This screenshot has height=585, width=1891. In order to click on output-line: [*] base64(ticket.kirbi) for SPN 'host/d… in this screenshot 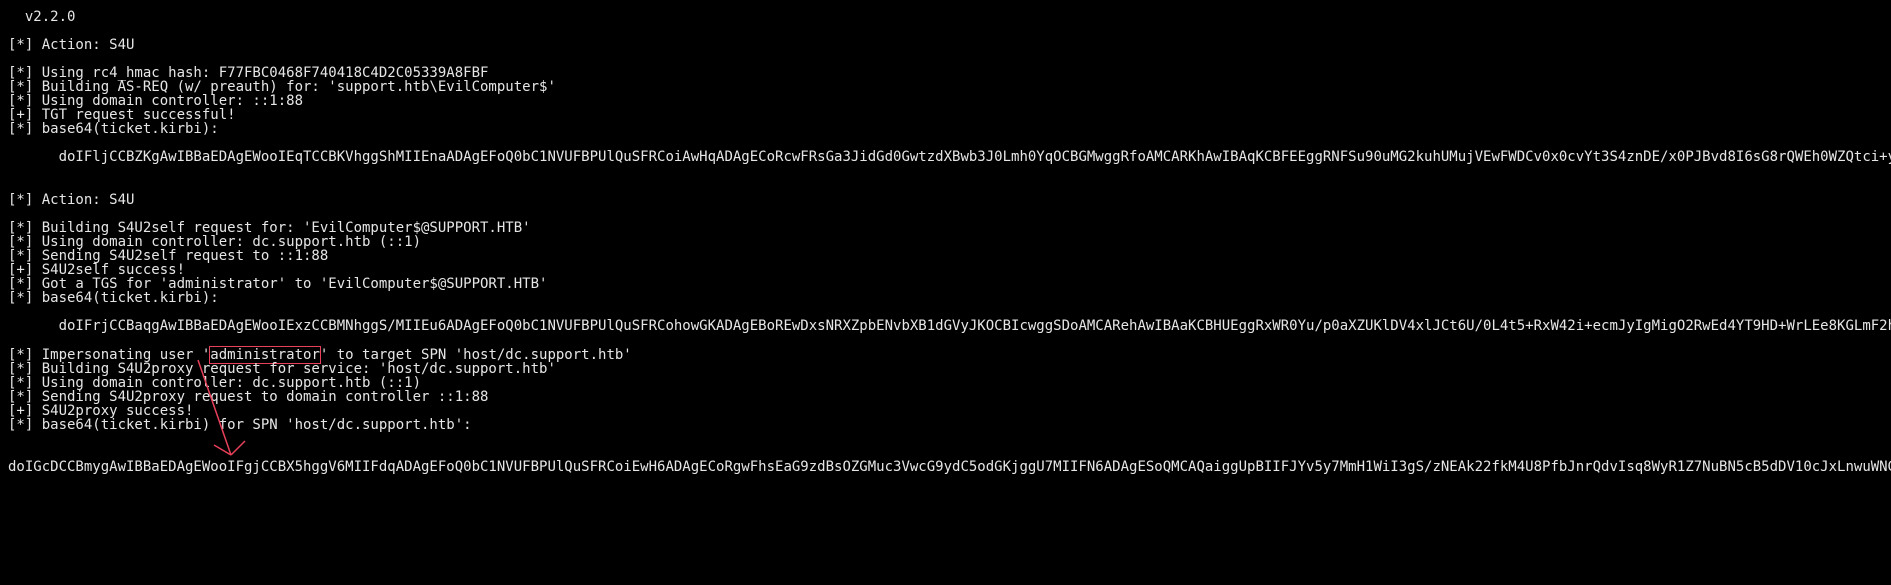, I will do `click(240, 425)`.